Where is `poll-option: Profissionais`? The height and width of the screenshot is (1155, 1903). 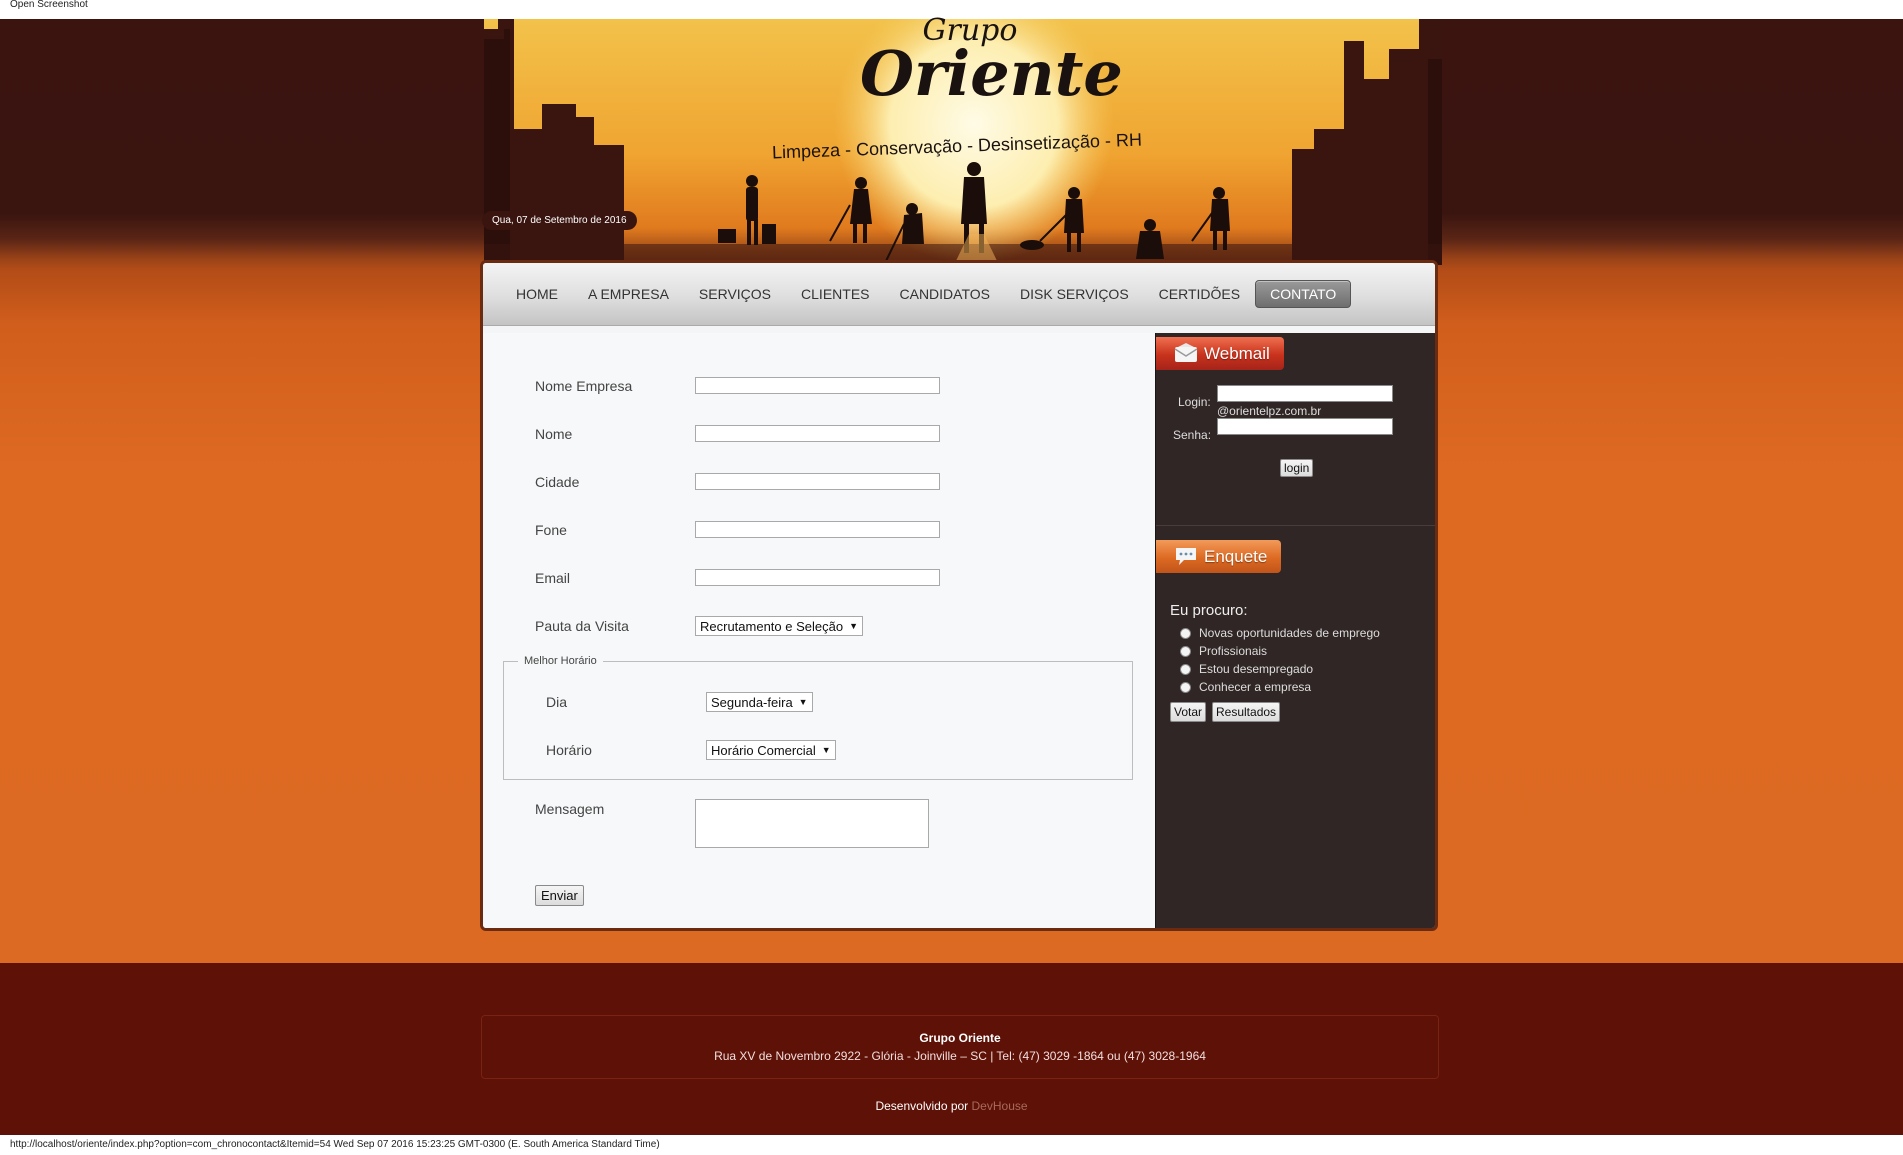
poll-option: Profissionais is located at coordinates (1223, 651).